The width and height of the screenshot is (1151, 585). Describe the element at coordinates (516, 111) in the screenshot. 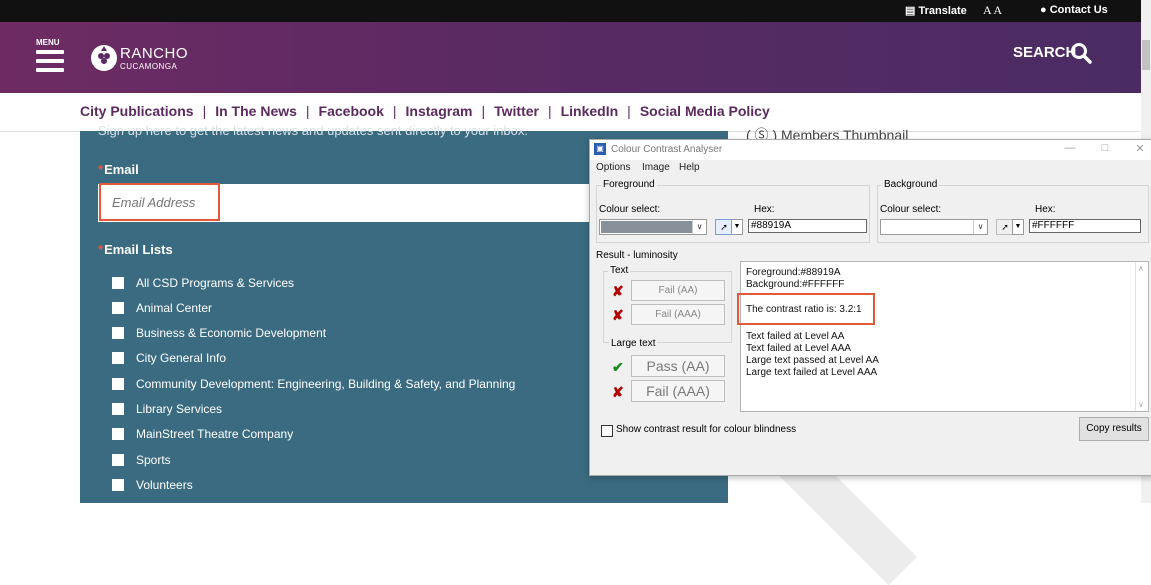

I see `nav-twitter: Twitter` at that location.